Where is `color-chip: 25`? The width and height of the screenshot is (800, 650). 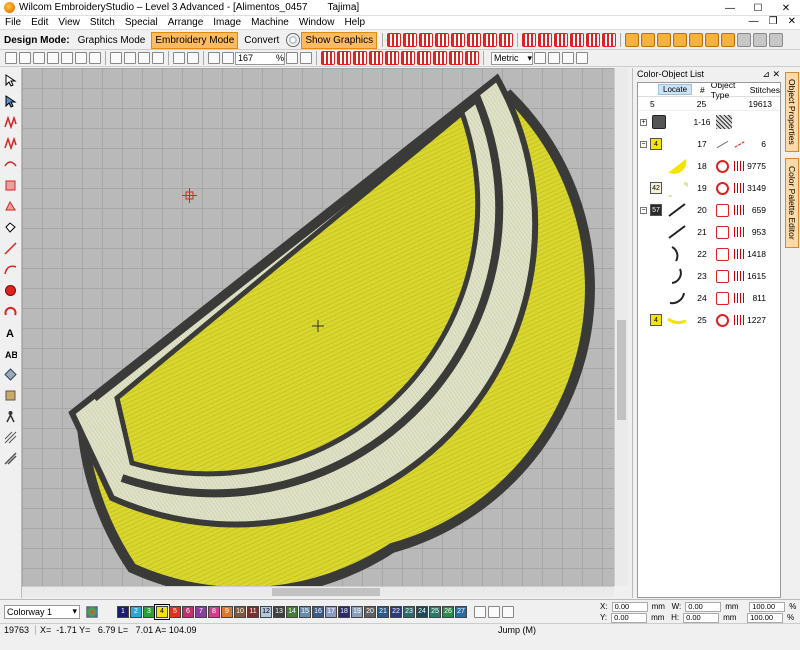 color-chip: 25 is located at coordinates (435, 611).